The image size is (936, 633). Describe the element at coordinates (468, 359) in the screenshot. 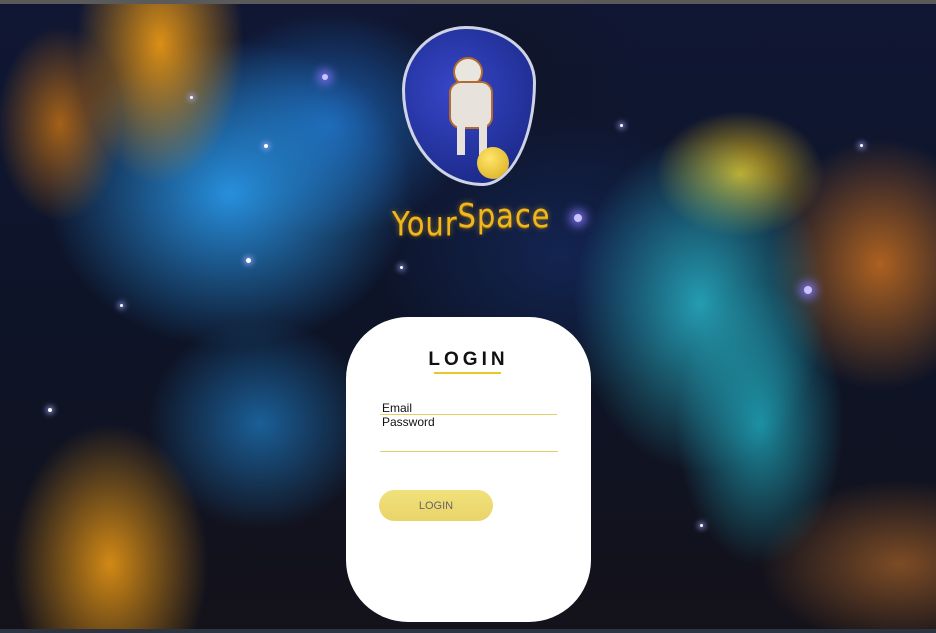

I see `login-title: LOGIN` at that location.